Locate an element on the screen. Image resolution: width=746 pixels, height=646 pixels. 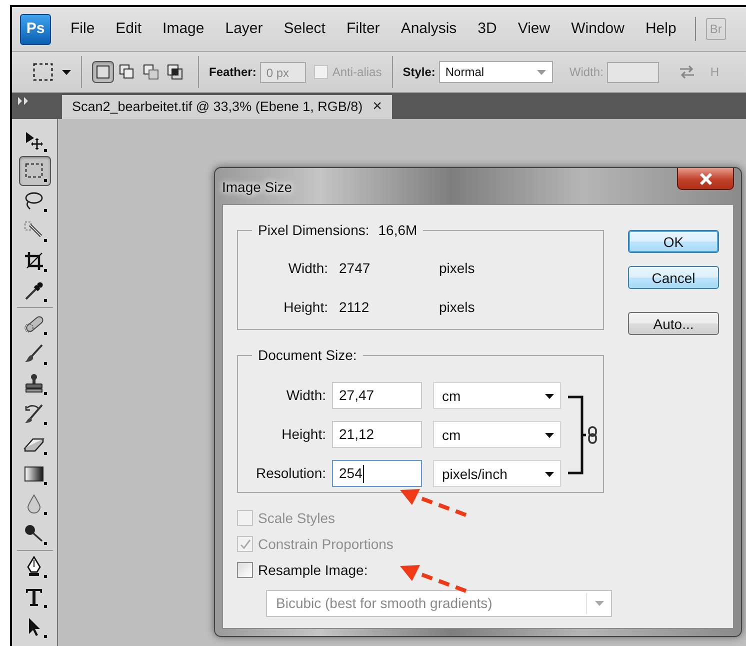
number-field: 21,12 is located at coordinates (377, 434).